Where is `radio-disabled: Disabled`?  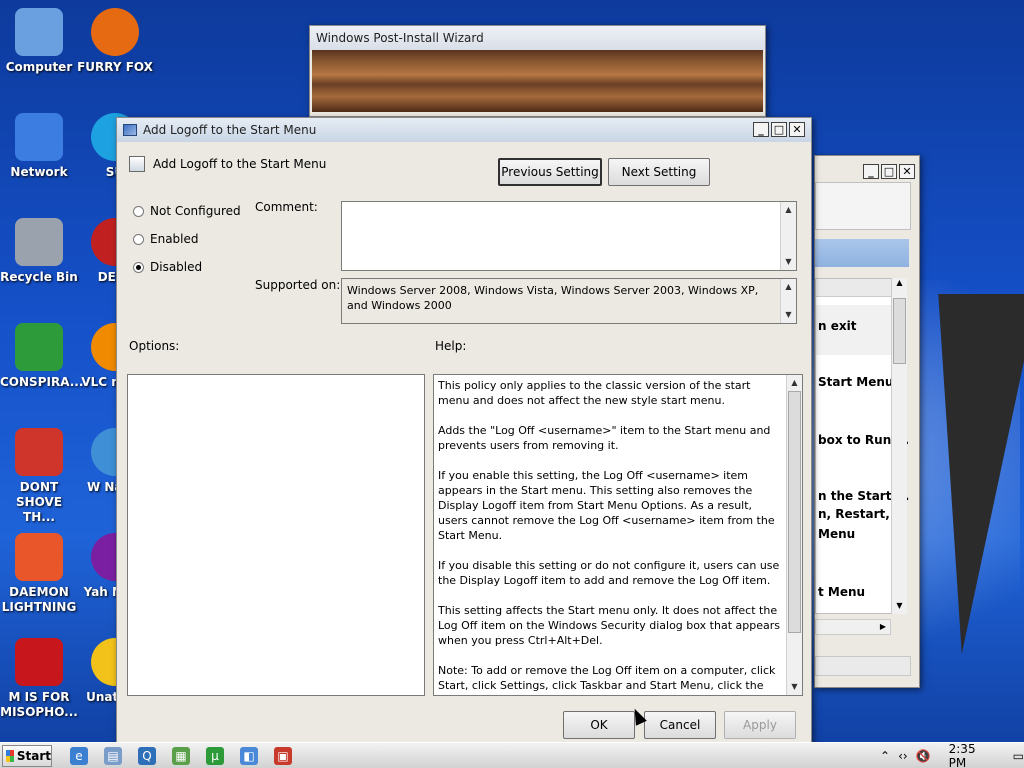
radio-disabled: Disabled is located at coordinates (167, 267).